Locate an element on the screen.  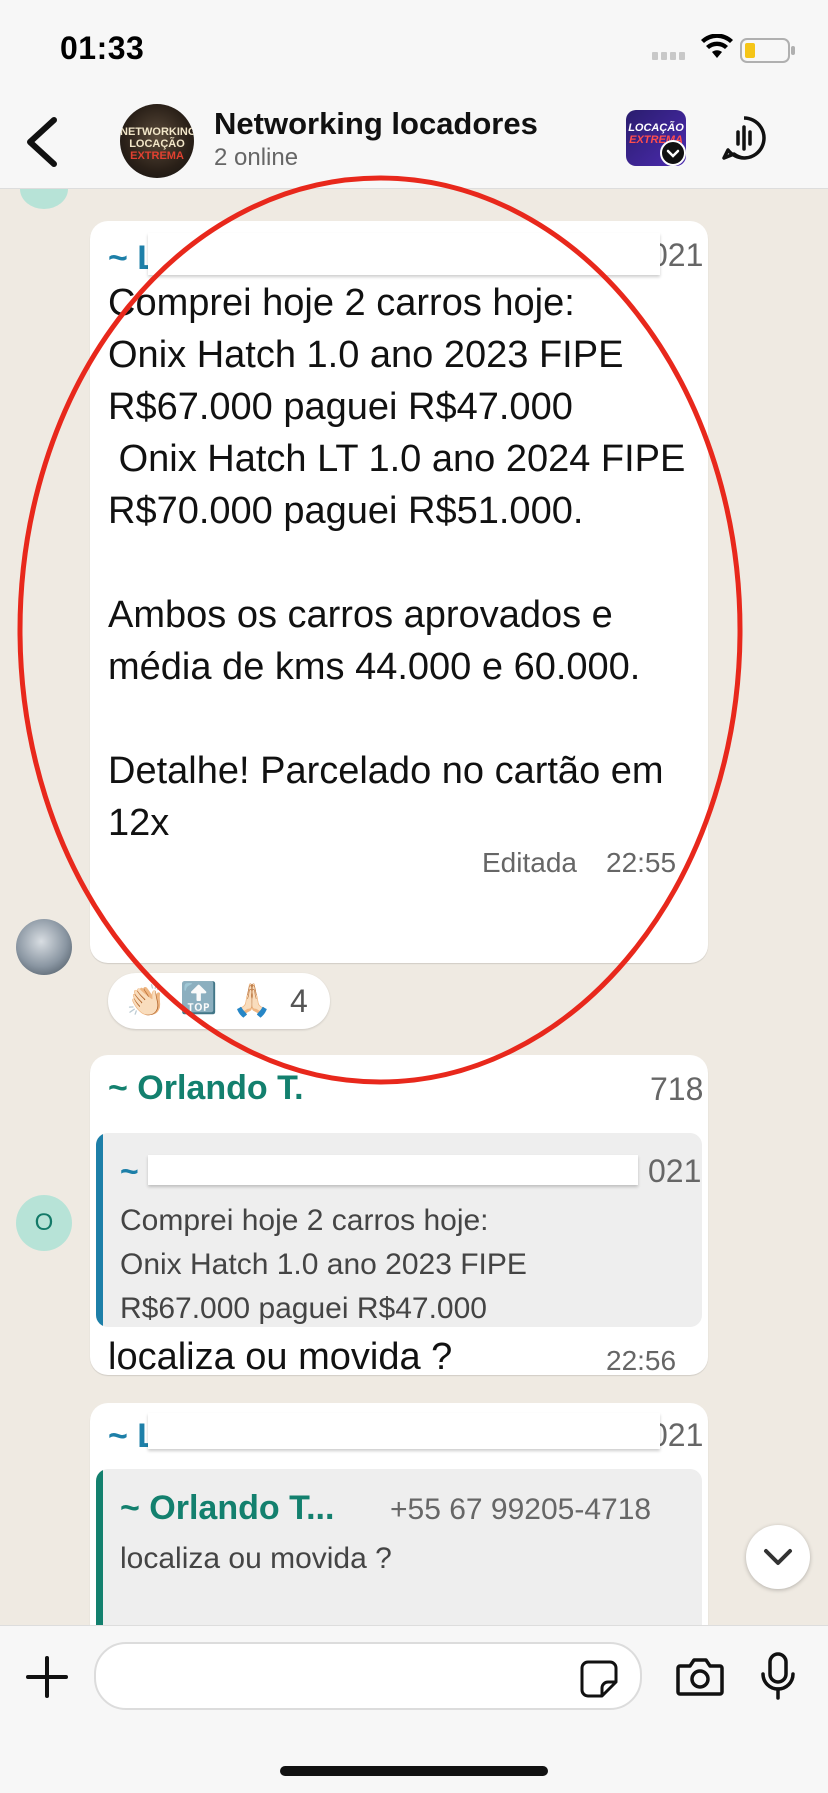
microphone-icon is located at coordinates (778, 1676).